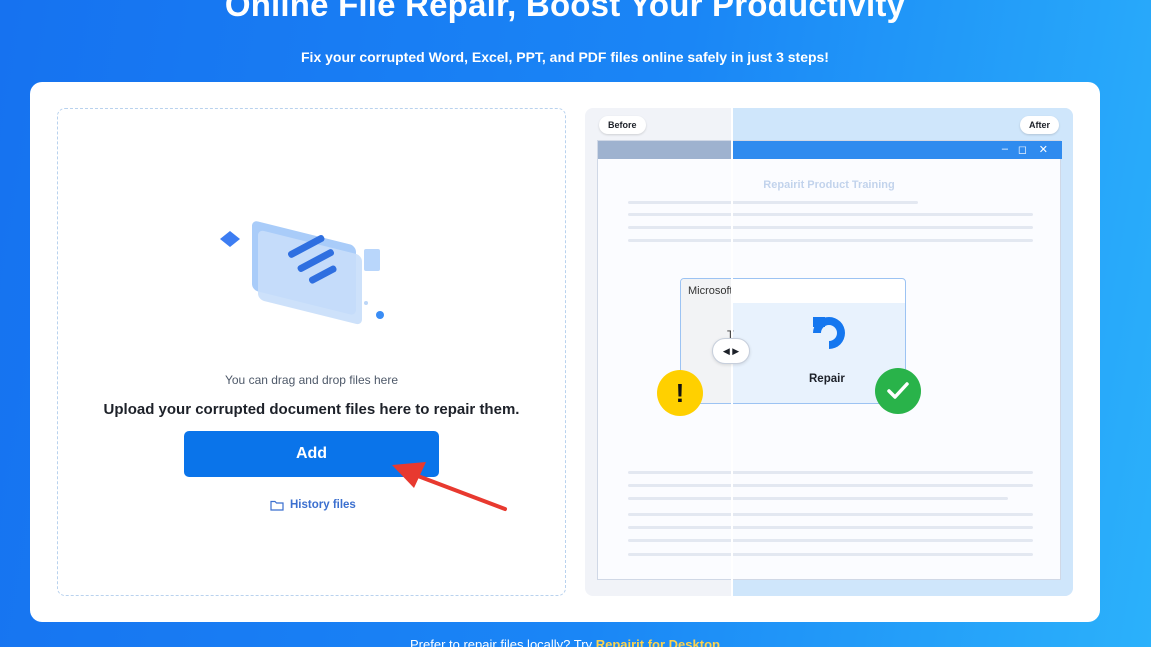 The height and width of the screenshot is (647, 1151). I want to click on word-dialog: Microsoft Word T Repair, so click(793, 341).